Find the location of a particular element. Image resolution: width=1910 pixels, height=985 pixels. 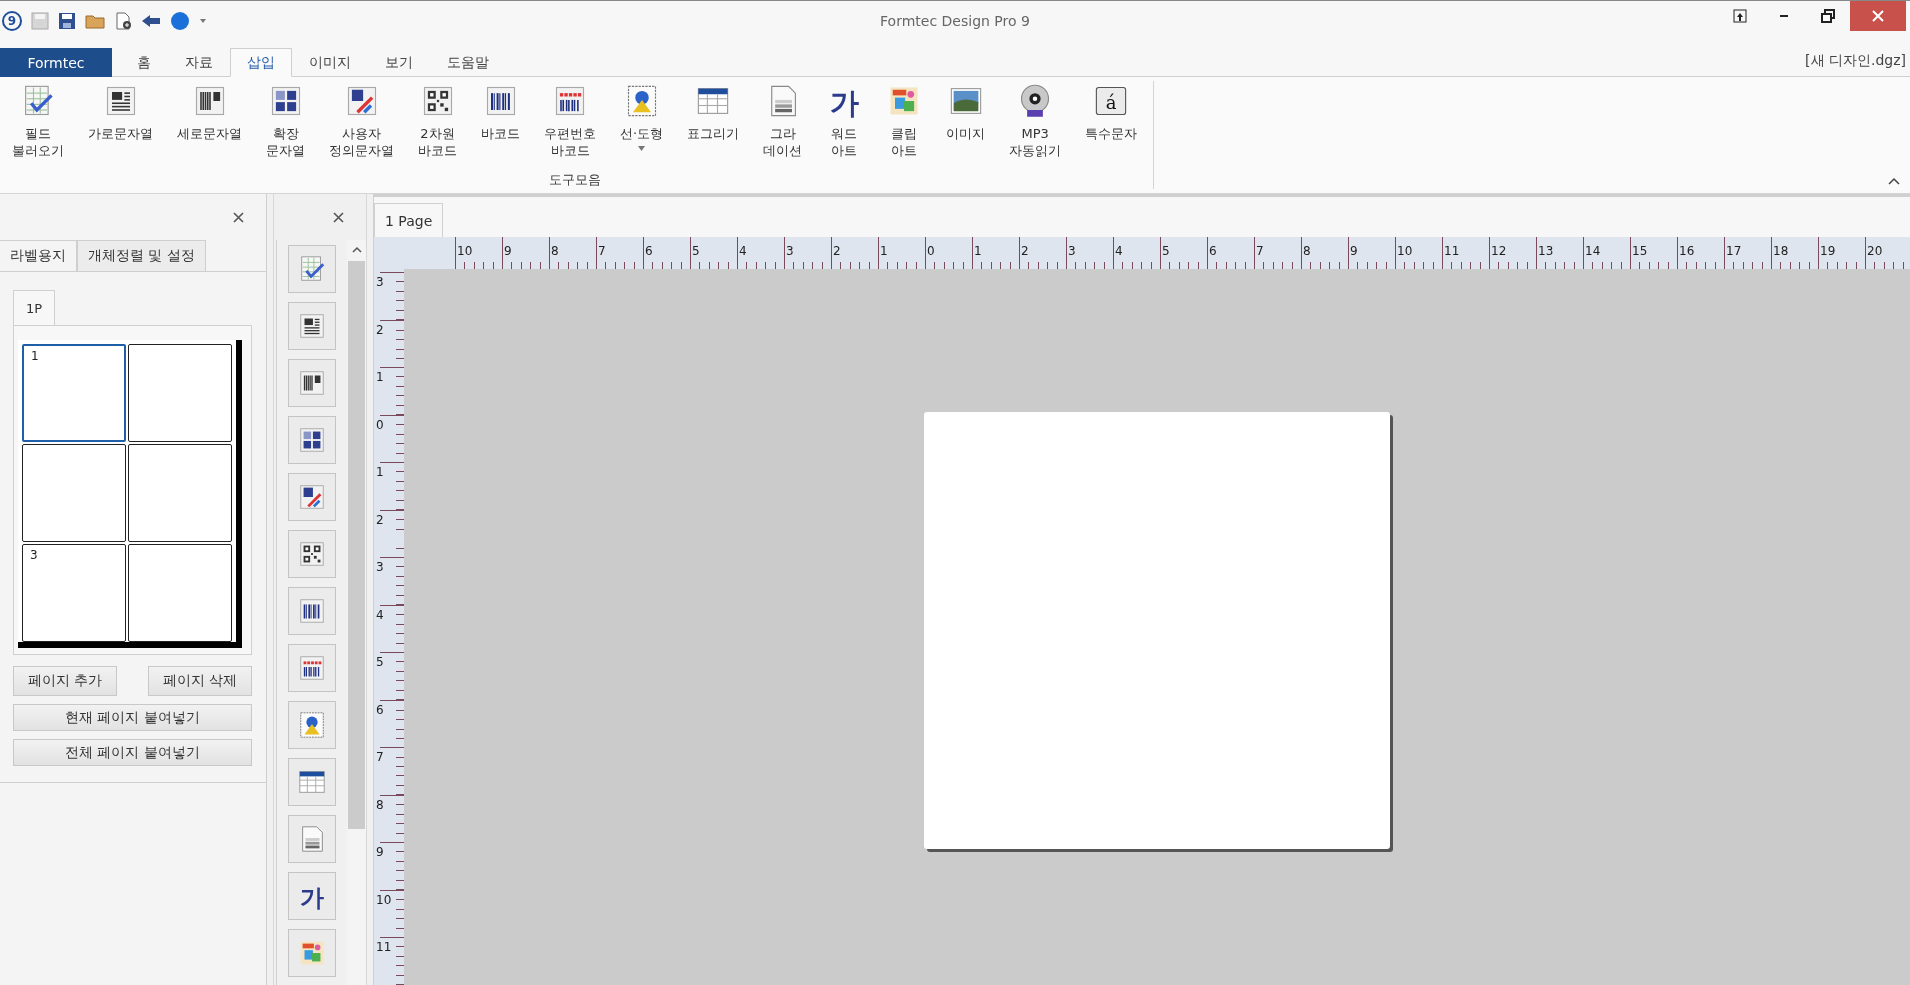

ruler-number: 20 is located at coordinates (1875, 251).